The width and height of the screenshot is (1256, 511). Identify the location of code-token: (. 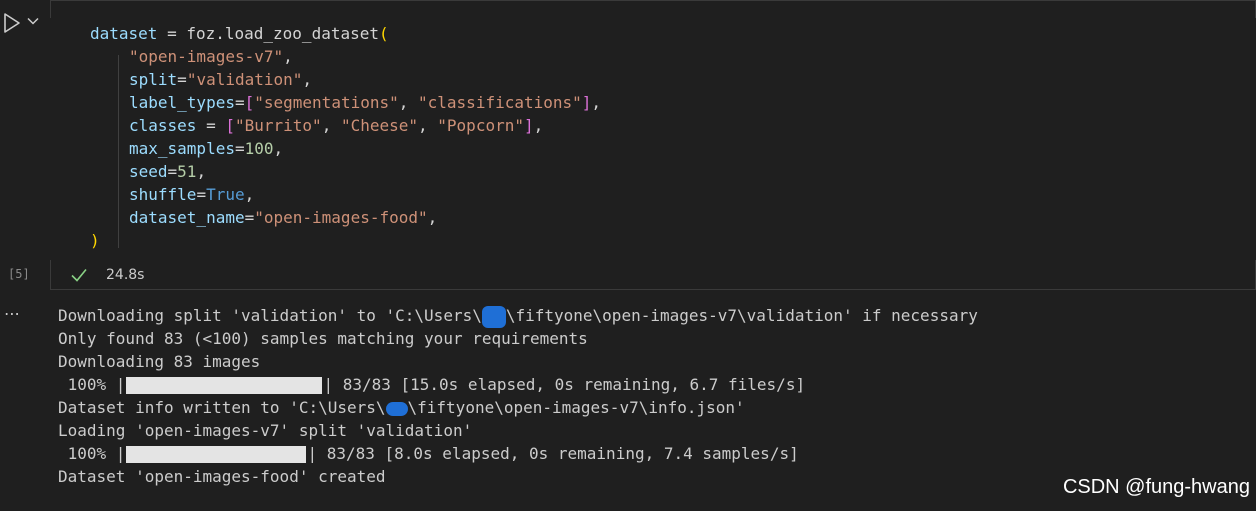
(384, 33).